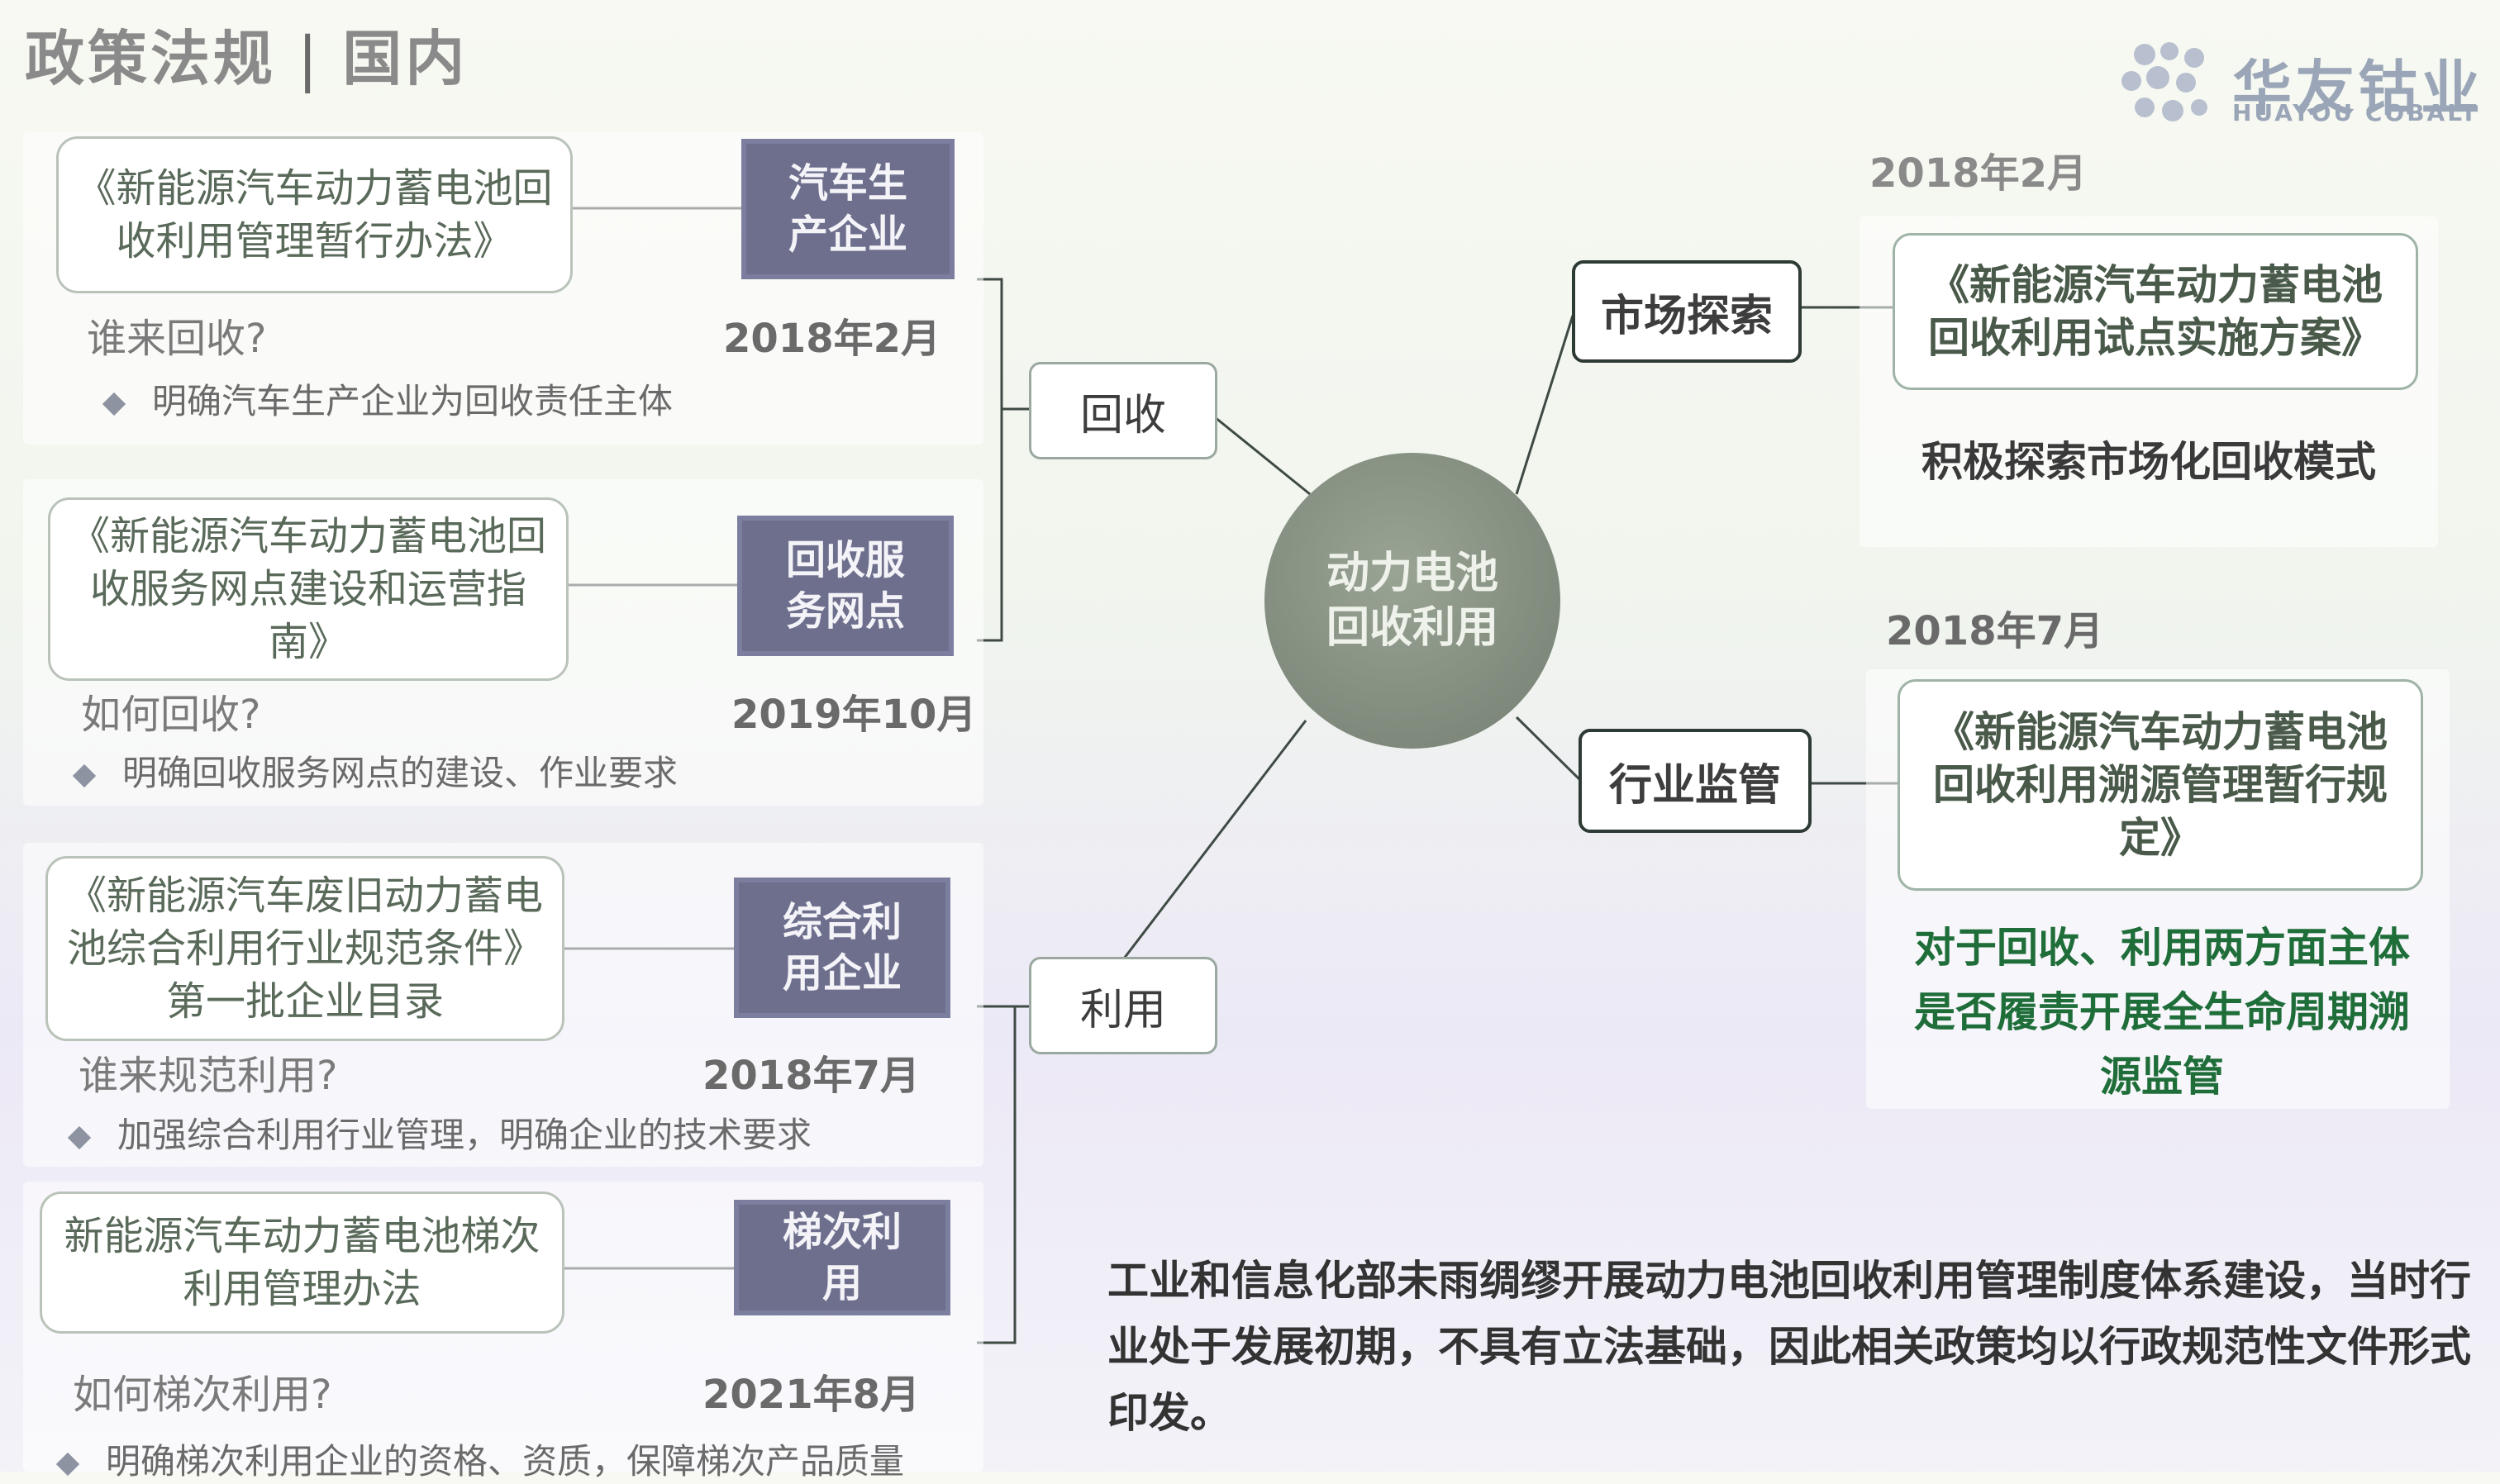 This screenshot has width=2500, height=1484. I want to click on policy-doc-4: 新能源汽车动力蓄电池梯次利用管理办法, so click(302, 1262).